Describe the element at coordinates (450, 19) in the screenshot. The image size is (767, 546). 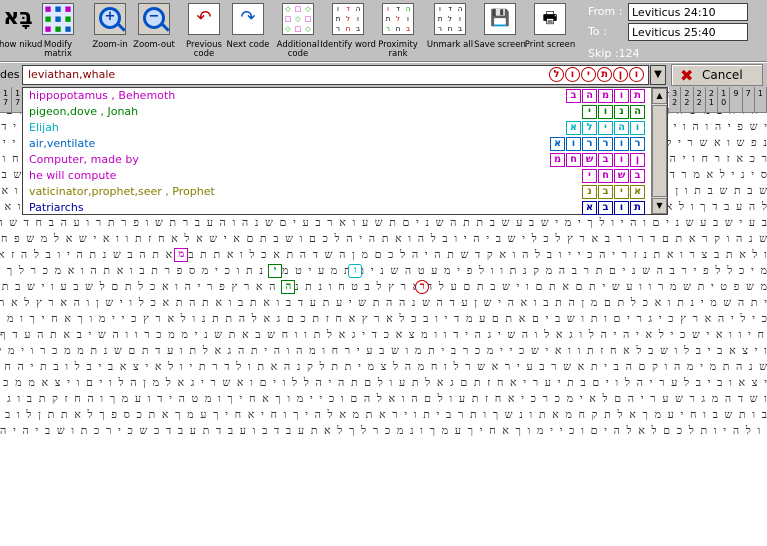
I see `unmark-all-icon: ודהתלורחב` at that location.